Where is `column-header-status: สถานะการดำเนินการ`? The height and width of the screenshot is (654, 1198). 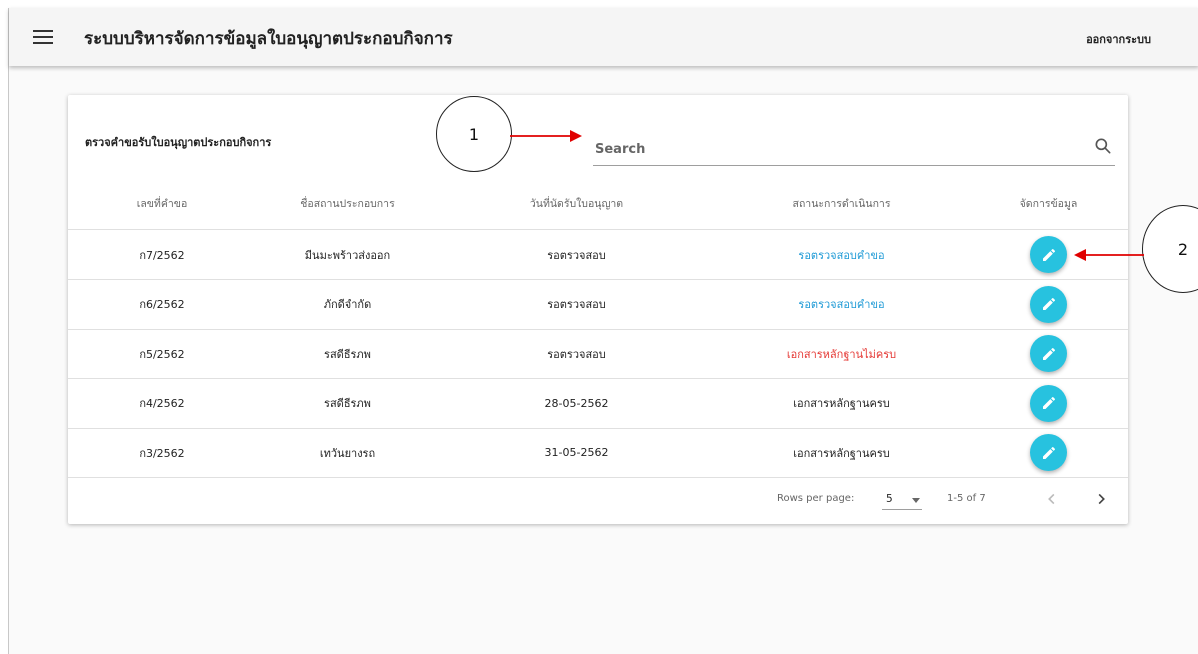
column-header-status: สถานะการดำเนินการ is located at coordinates (841, 203).